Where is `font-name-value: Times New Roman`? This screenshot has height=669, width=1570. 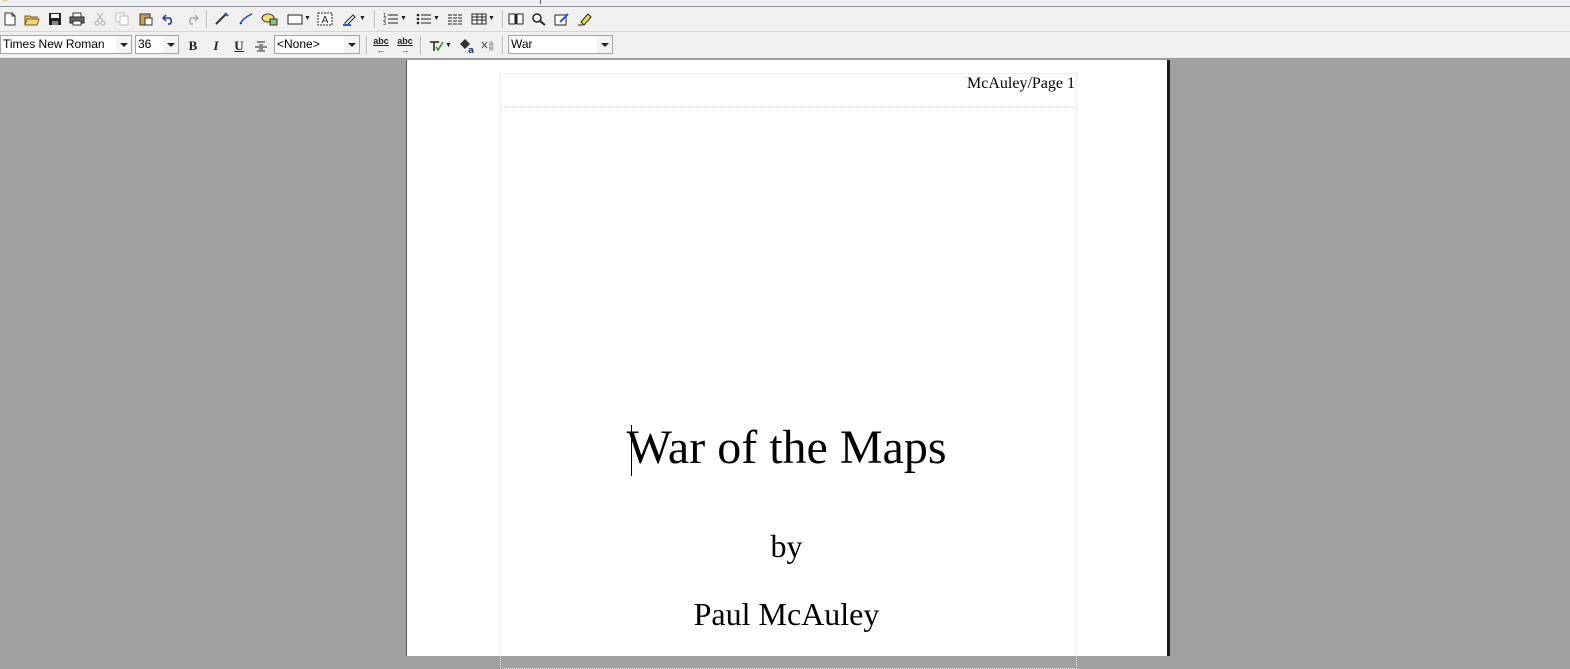 font-name-value: Times New Roman is located at coordinates (54, 44).